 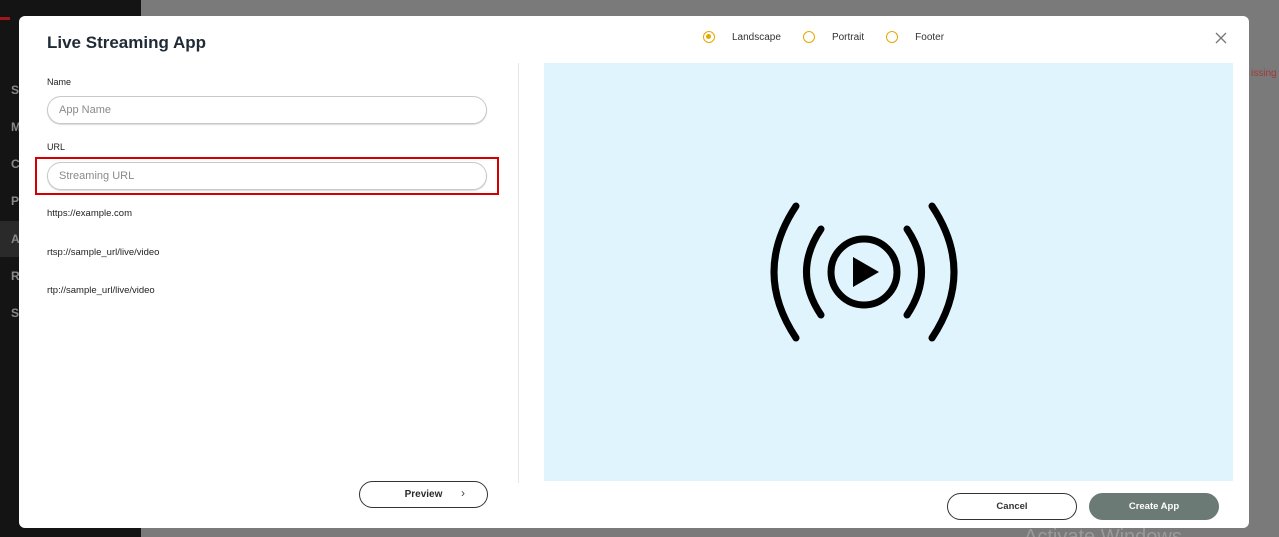 I want to click on orientation-option-footer: Footer, so click(x=915, y=37).